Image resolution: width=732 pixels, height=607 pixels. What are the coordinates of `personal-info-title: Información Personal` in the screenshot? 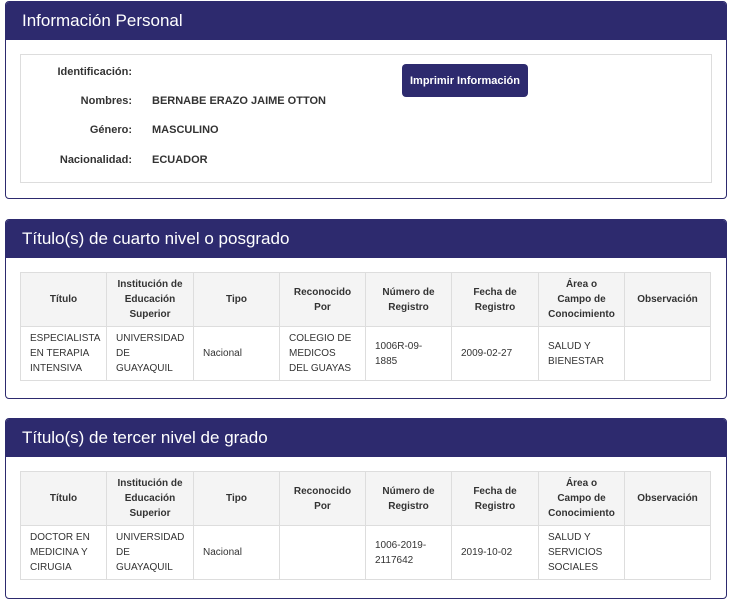 It's located at (366, 21).